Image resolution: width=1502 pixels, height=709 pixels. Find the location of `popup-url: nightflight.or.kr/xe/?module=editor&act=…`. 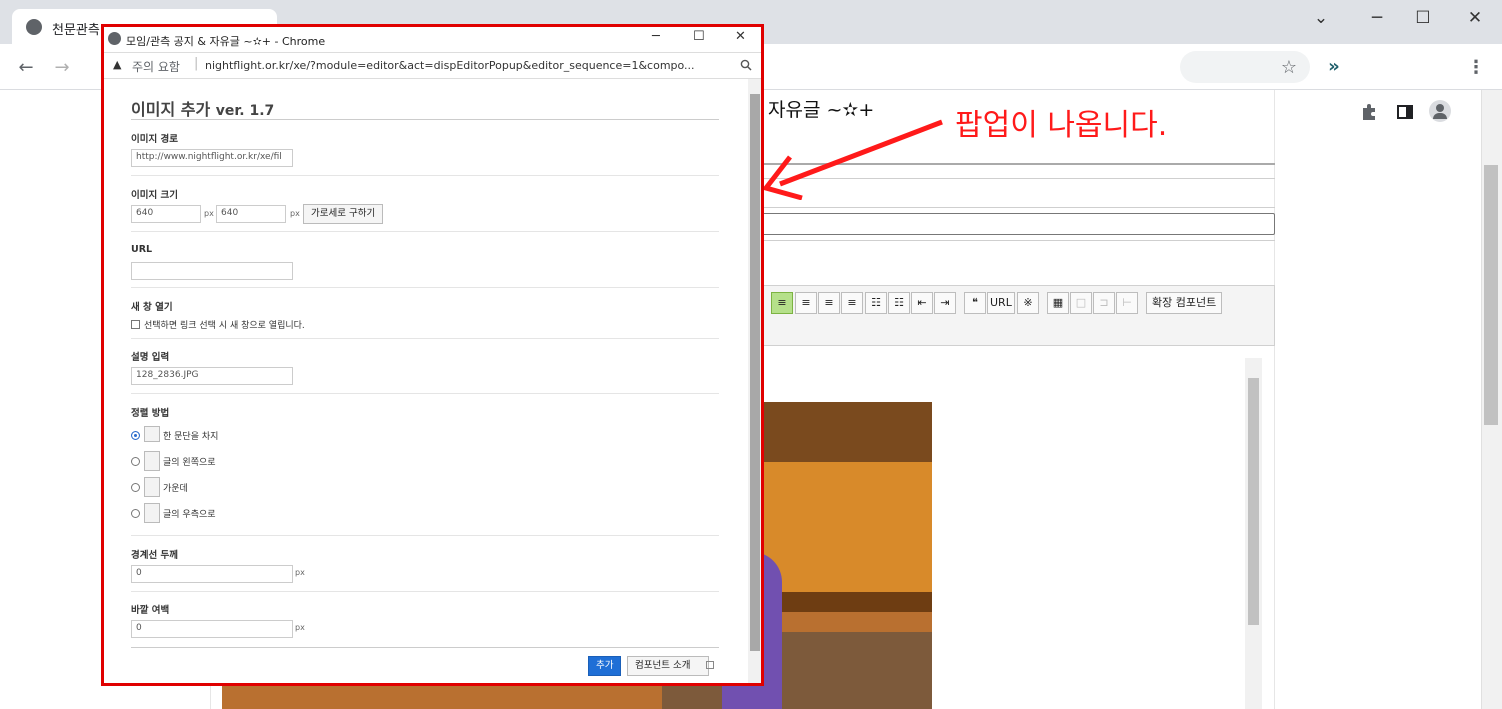

popup-url: nightflight.or.kr/xe/?module=editor&act=… is located at coordinates (465, 65).